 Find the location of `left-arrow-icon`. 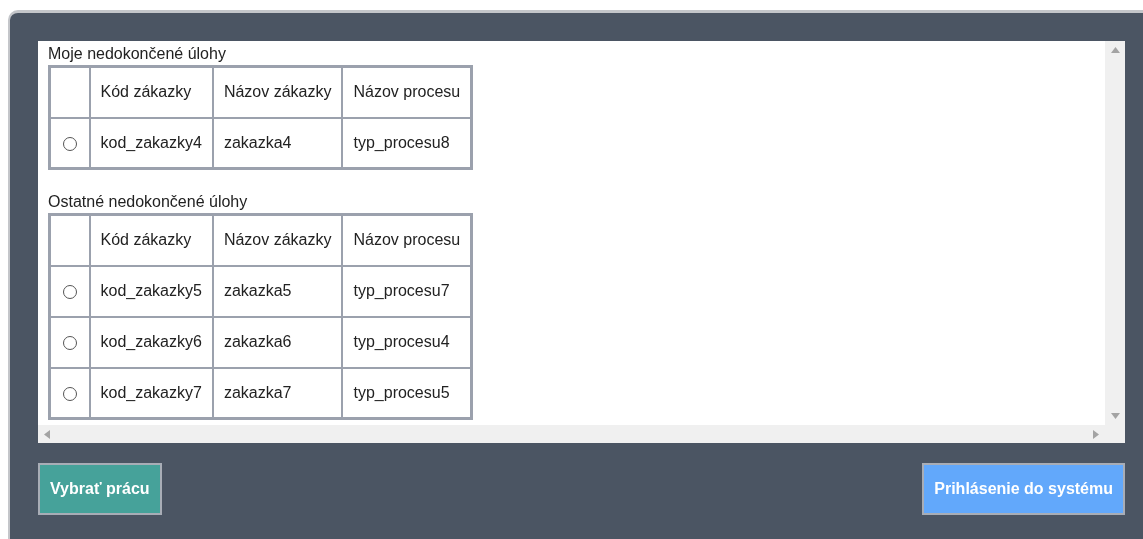

left-arrow-icon is located at coordinates (47, 434).